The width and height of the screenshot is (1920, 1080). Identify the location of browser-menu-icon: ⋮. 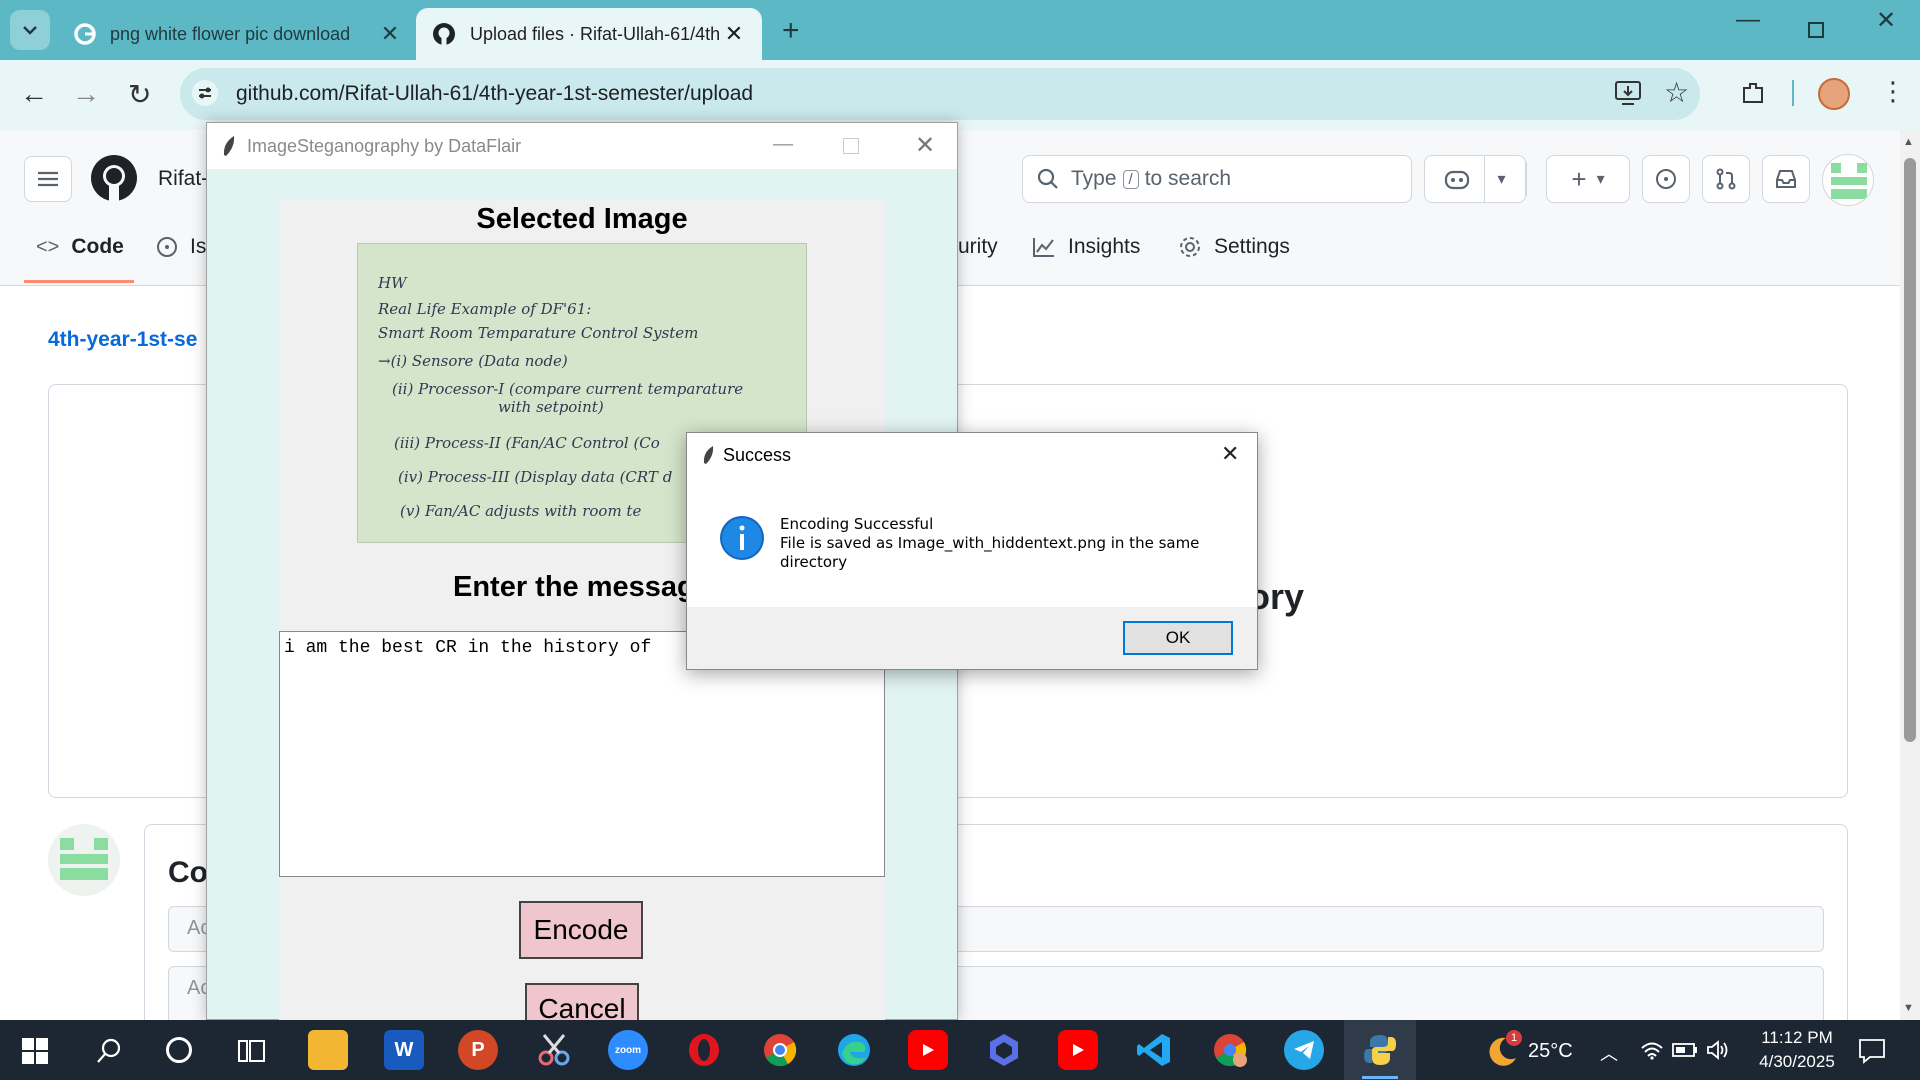
(1893, 91).